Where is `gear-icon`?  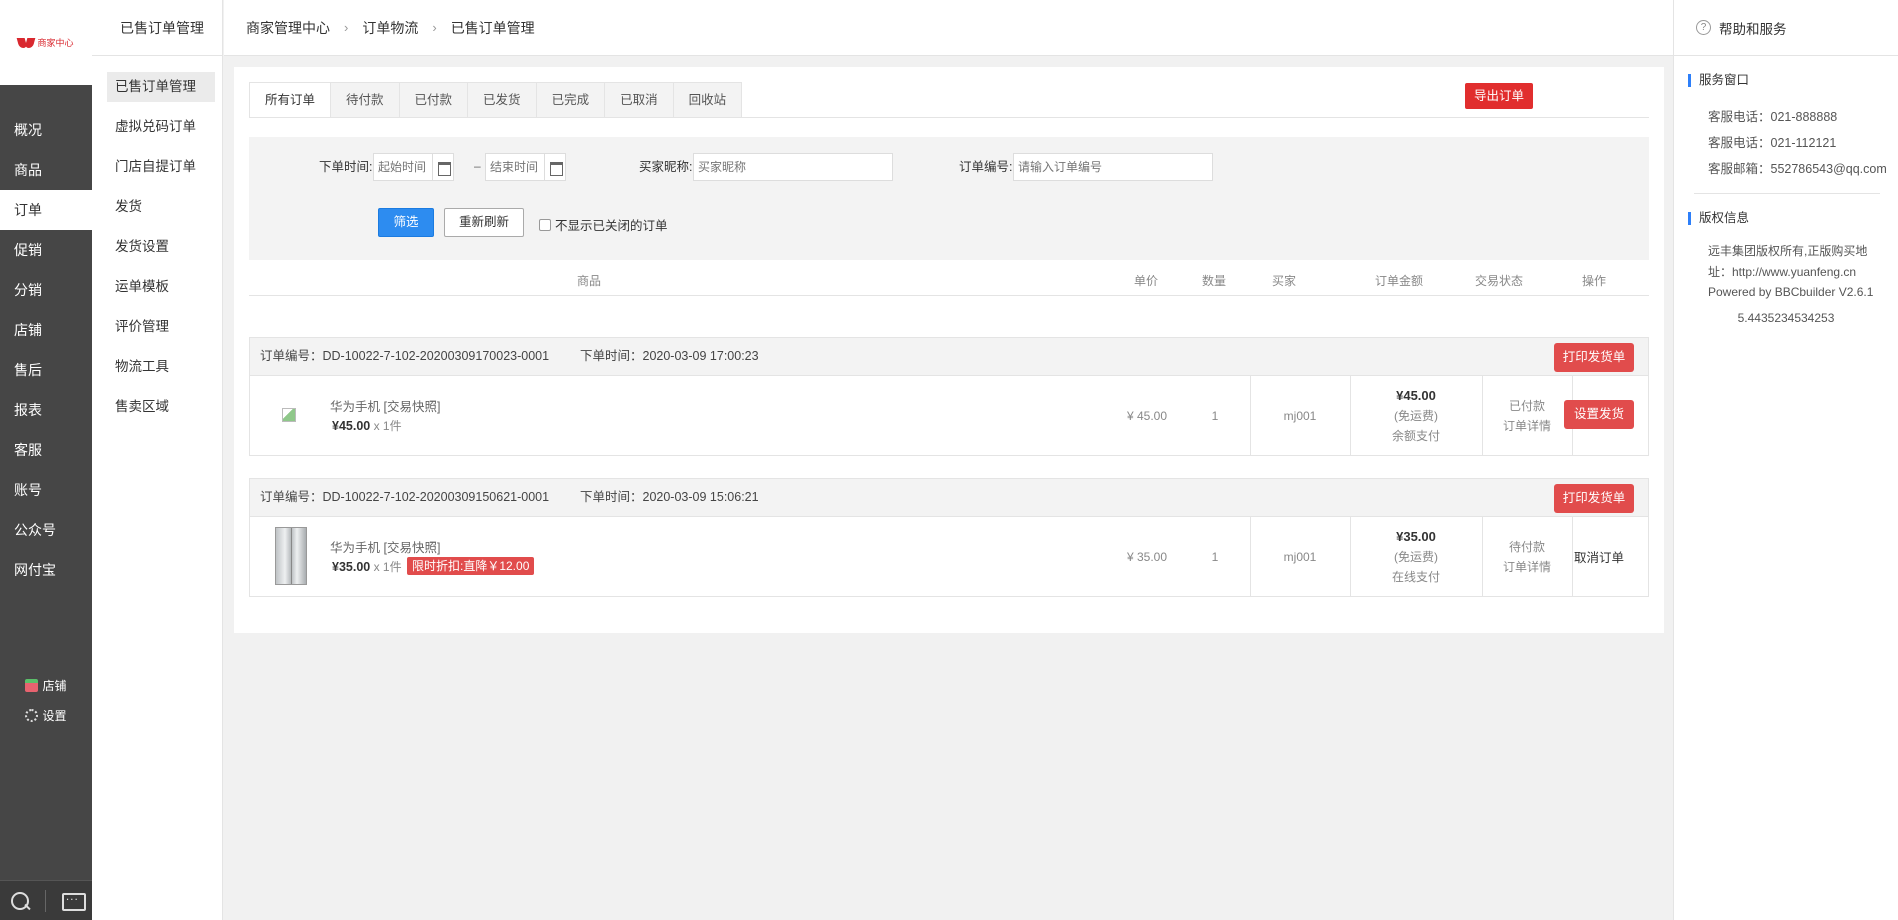
gear-icon is located at coordinates (32, 715).